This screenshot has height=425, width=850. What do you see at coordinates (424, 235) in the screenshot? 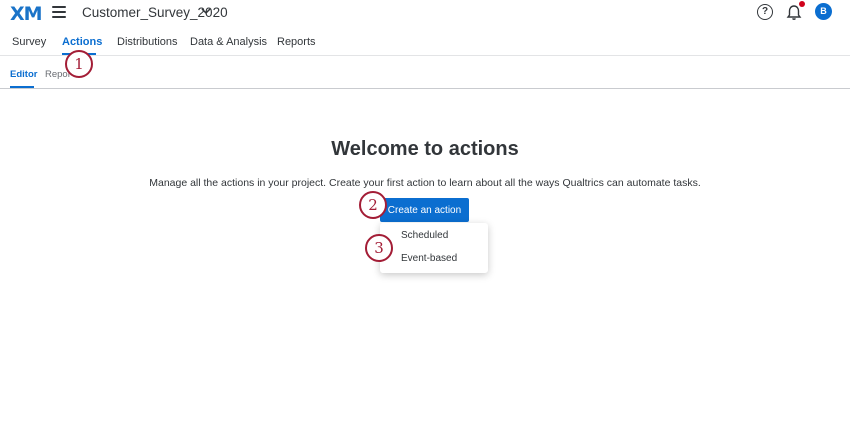
I see `dropdown-item-scheduled: Scheduled` at bounding box center [424, 235].